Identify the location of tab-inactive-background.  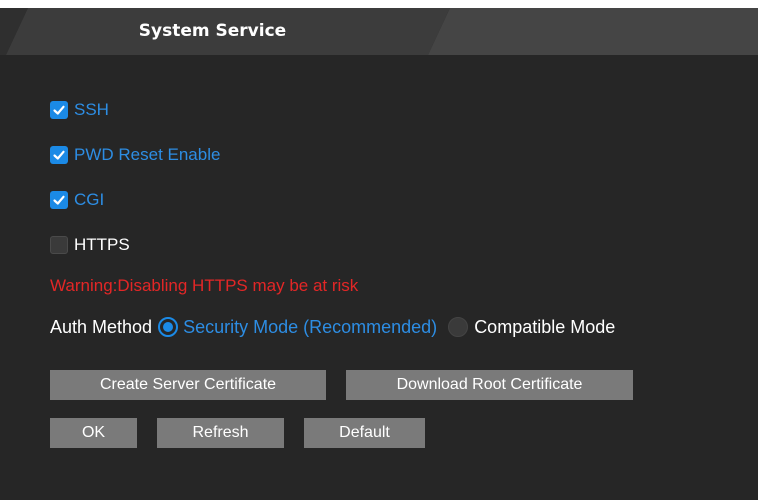
(593, 31).